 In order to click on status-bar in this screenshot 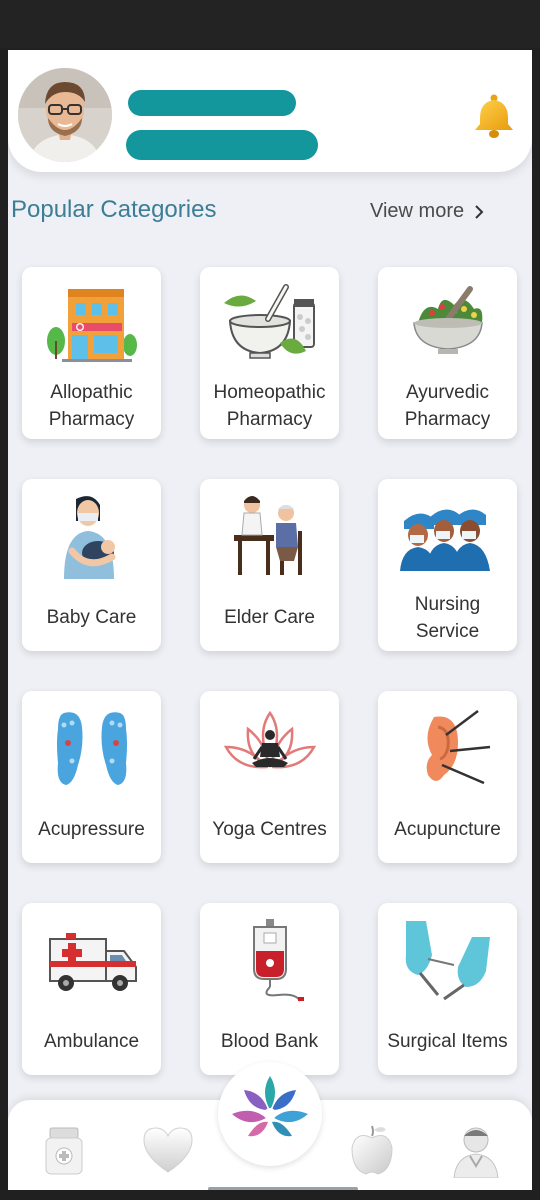, I will do `click(270, 24)`.